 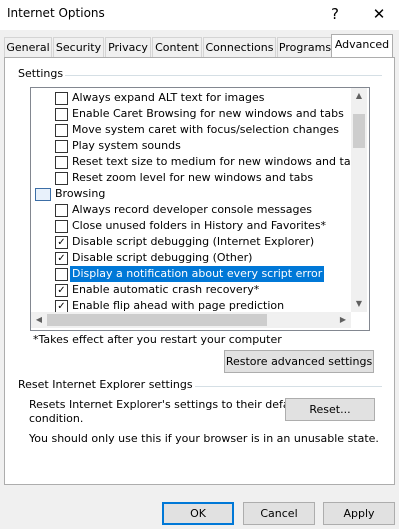 I want to click on tab-programs: Programs, so click(x=305, y=47).